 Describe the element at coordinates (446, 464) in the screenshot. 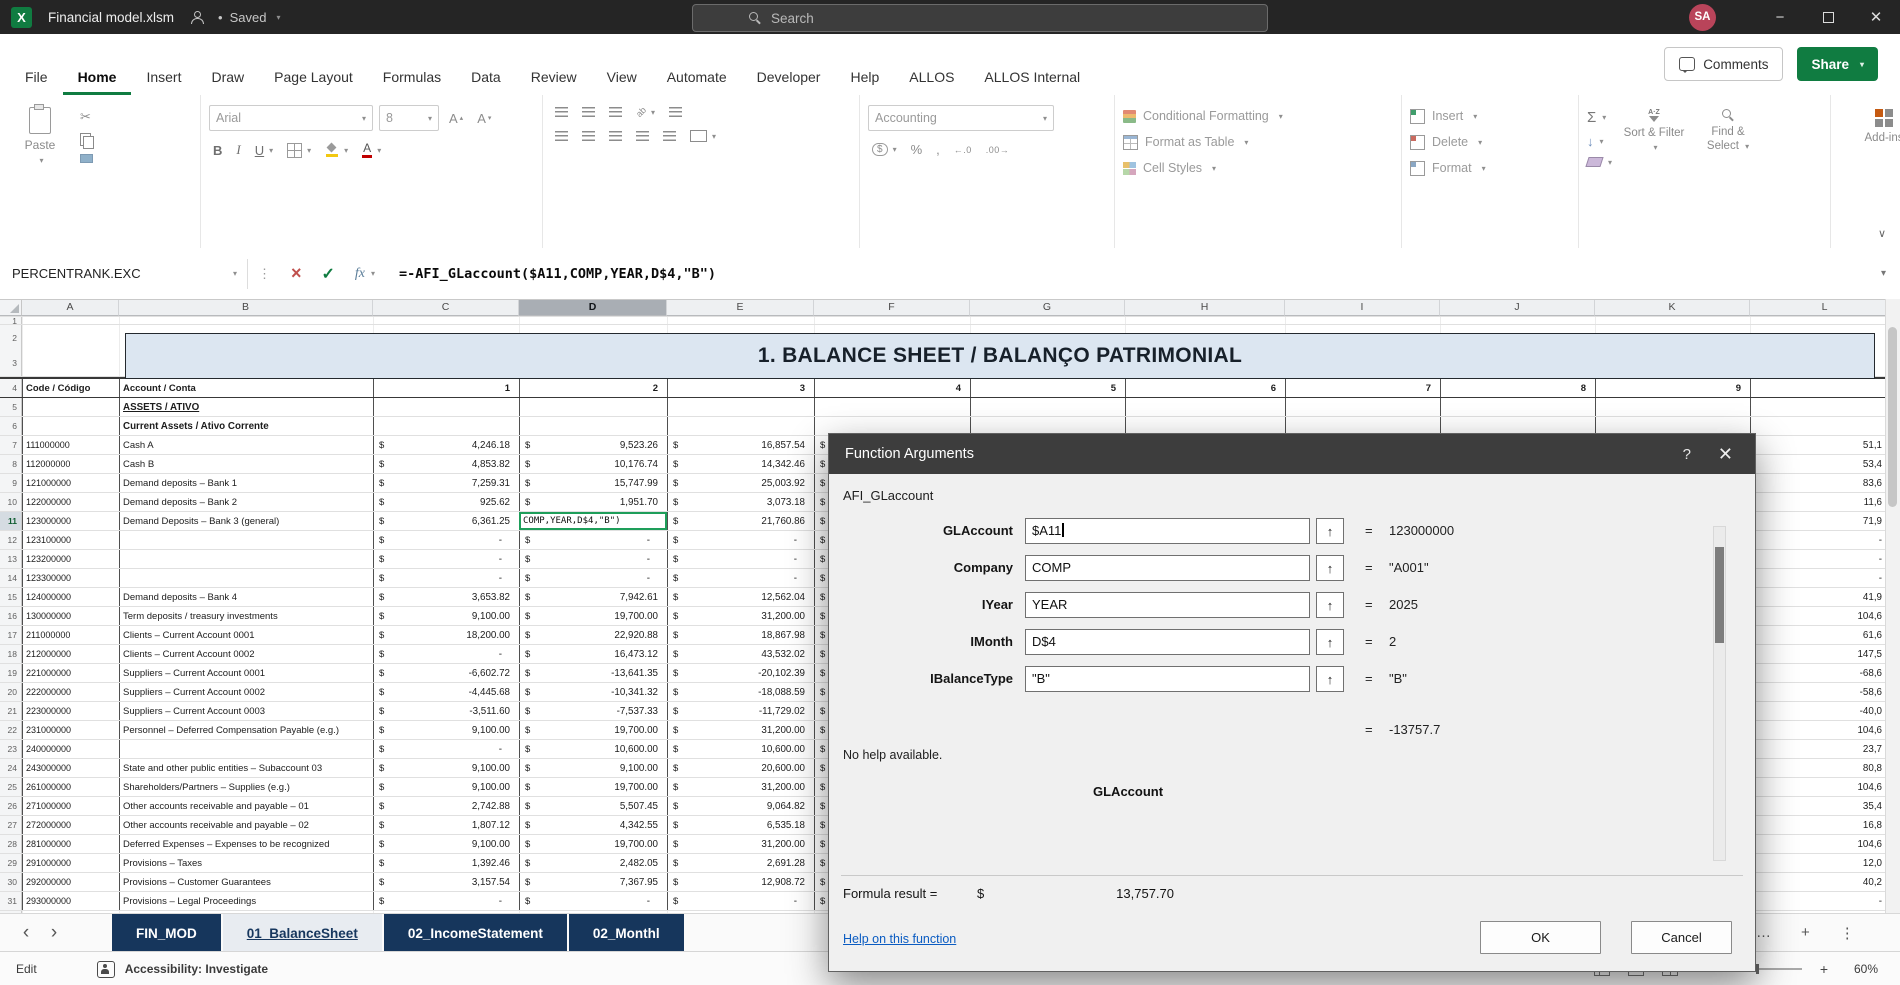

I see `money-cell: $4,853.82` at that location.